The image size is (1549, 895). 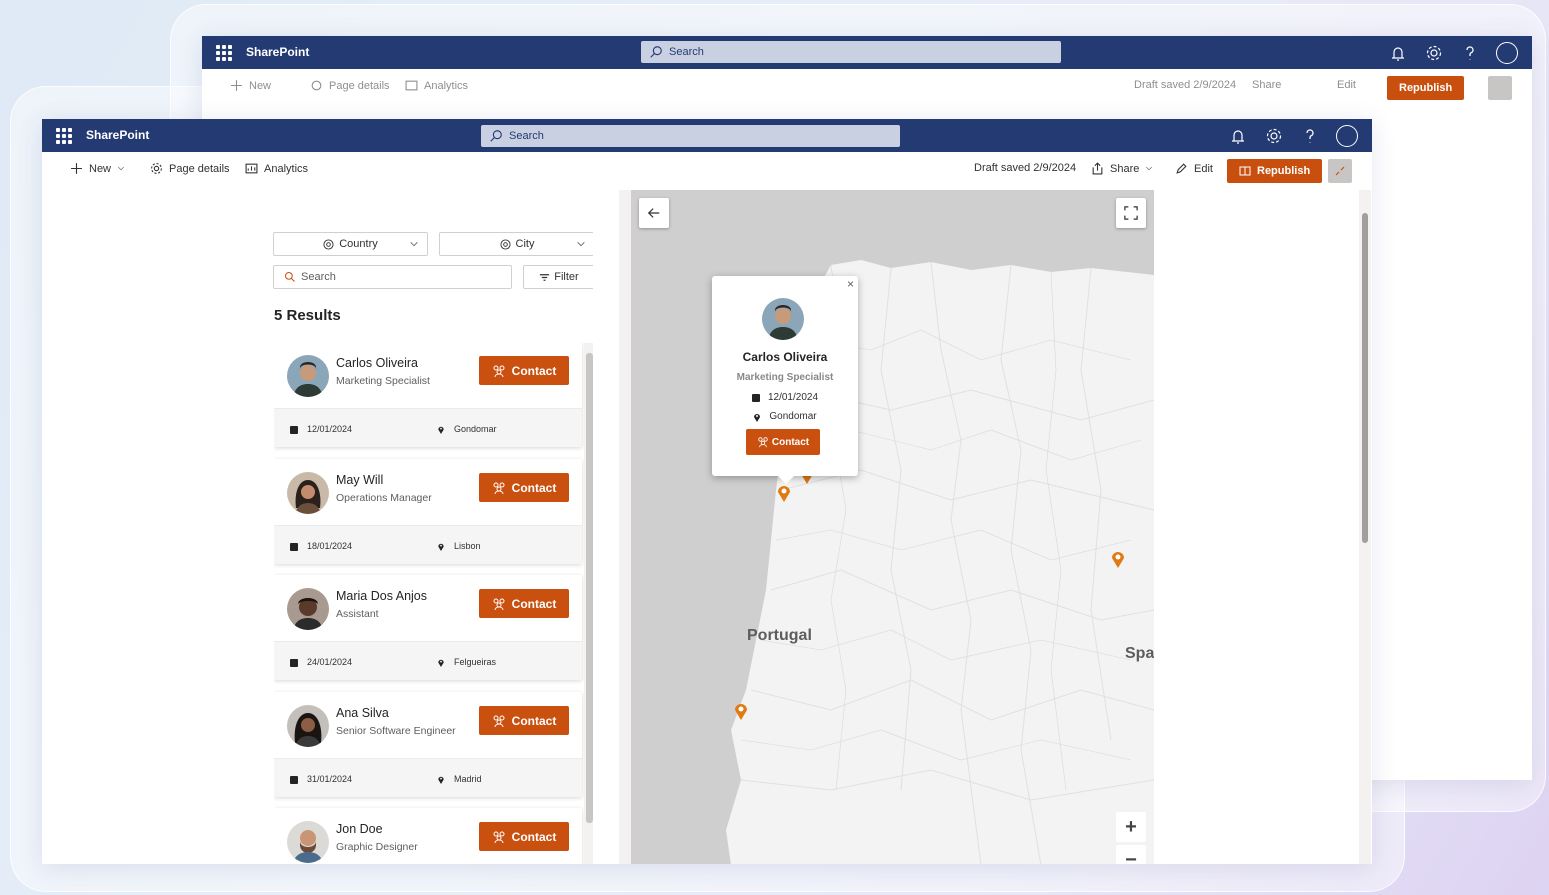 I want to click on list-scrollbar-thumb, so click(x=589, y=588).